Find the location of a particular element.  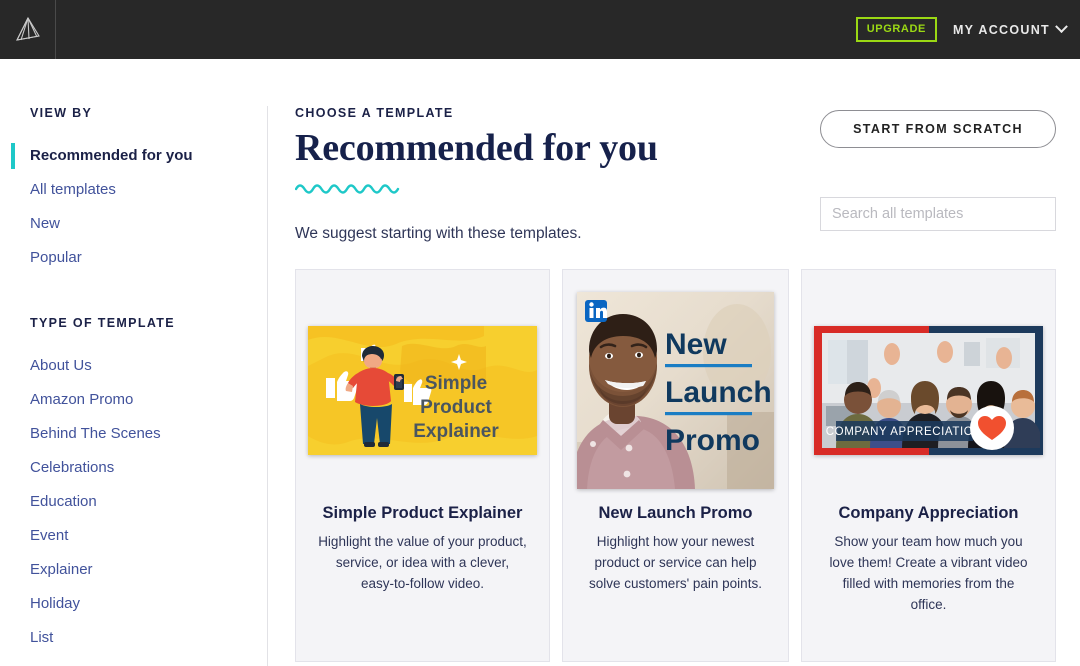

sidebar-item-label: Explainer is located at coordinates (61, 569).